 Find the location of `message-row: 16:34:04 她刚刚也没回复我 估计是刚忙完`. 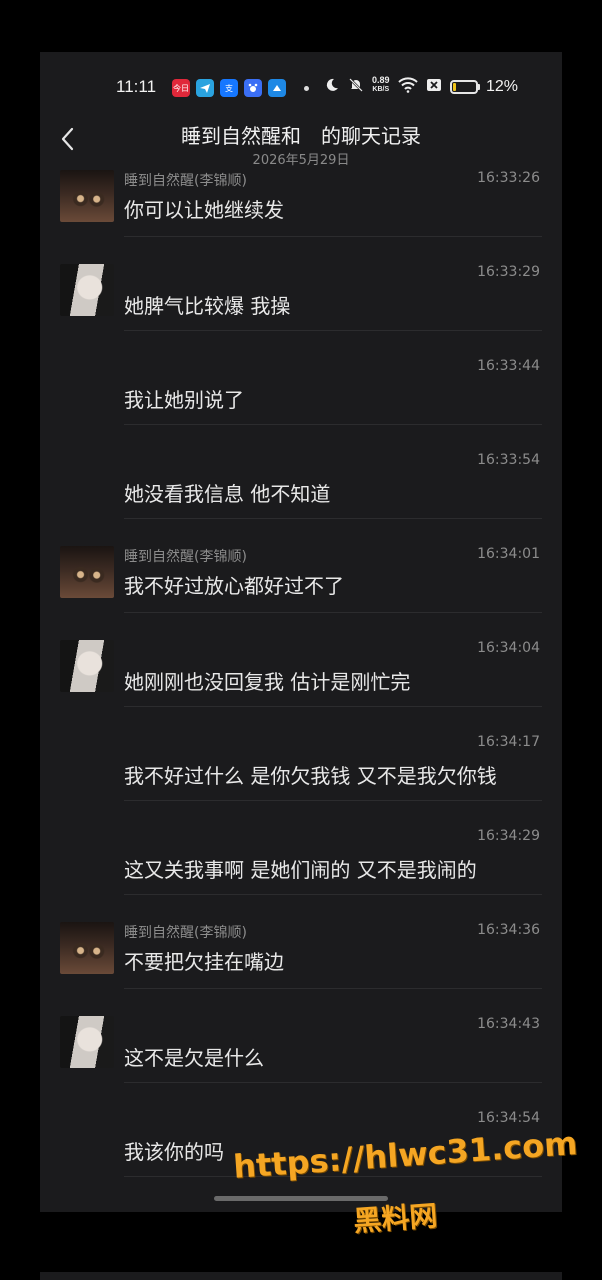

message-row: 16:34:04 她刚刚也没回复我 估计是刚忙完 is located at coordinates (301, 687).